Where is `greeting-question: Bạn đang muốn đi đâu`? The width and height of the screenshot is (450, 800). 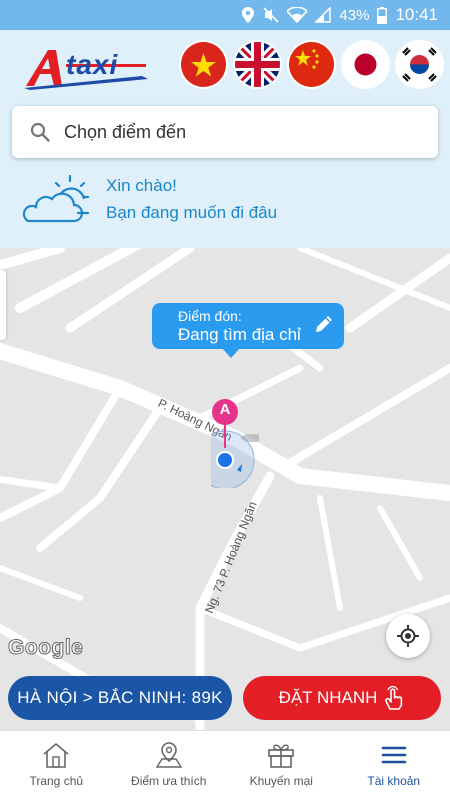
greeting-question: Bạn đang muốn đi đâu is located at coordinates (192, 212).